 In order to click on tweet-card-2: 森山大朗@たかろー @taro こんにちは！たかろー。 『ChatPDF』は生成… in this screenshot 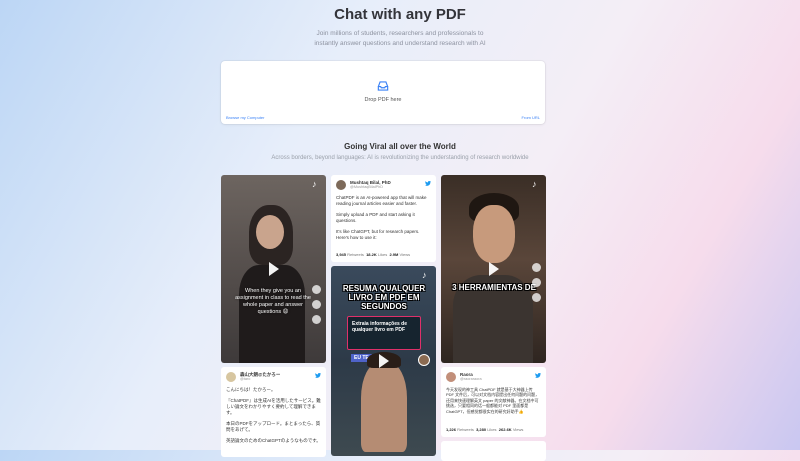, I will do `click(273, 412)`.